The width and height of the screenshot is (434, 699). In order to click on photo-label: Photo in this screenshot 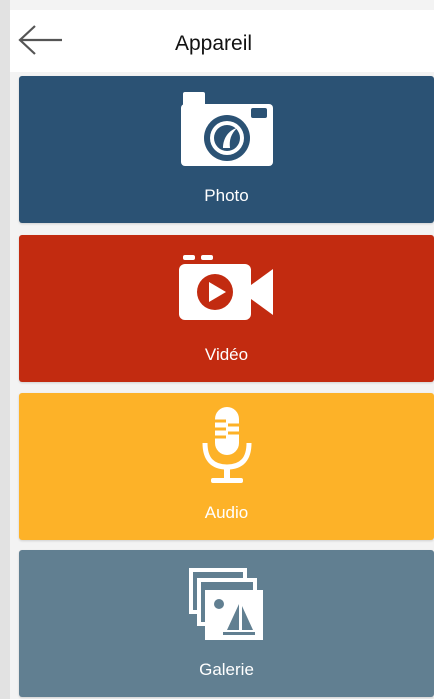, I will do `click(226, 195)`.